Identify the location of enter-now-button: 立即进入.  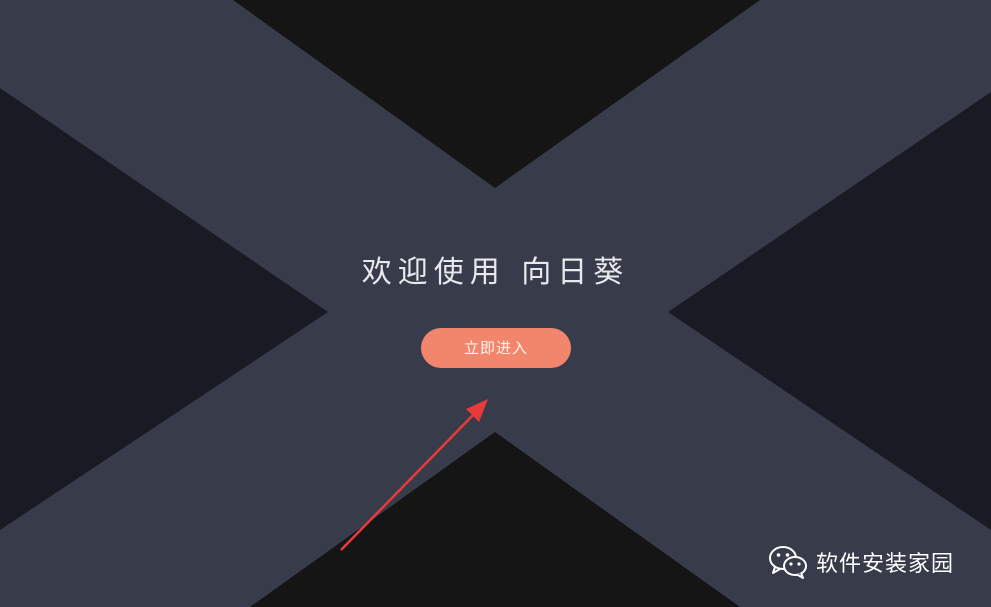
(496, 348).